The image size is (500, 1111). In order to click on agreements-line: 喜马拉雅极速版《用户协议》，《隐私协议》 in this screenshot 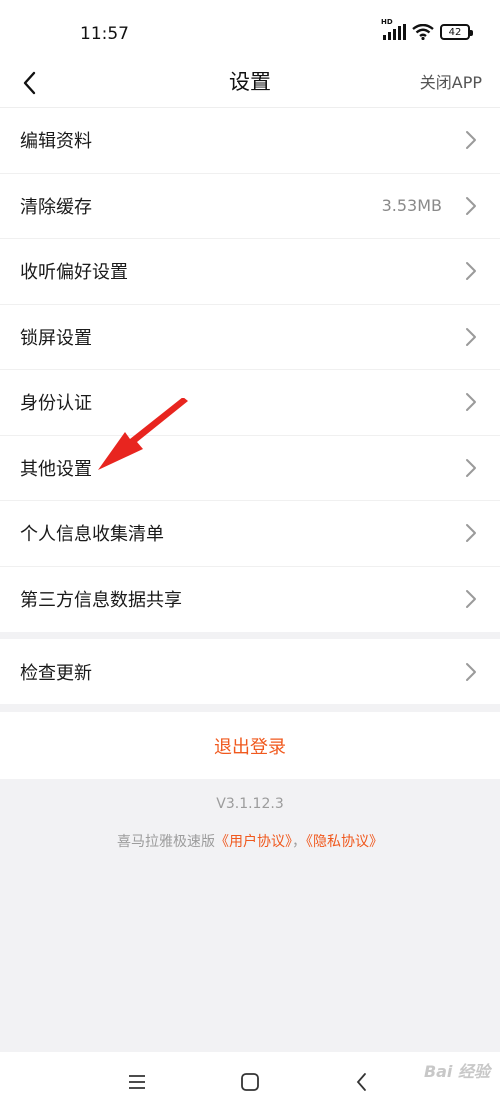, I will do `click(250, 841)`.